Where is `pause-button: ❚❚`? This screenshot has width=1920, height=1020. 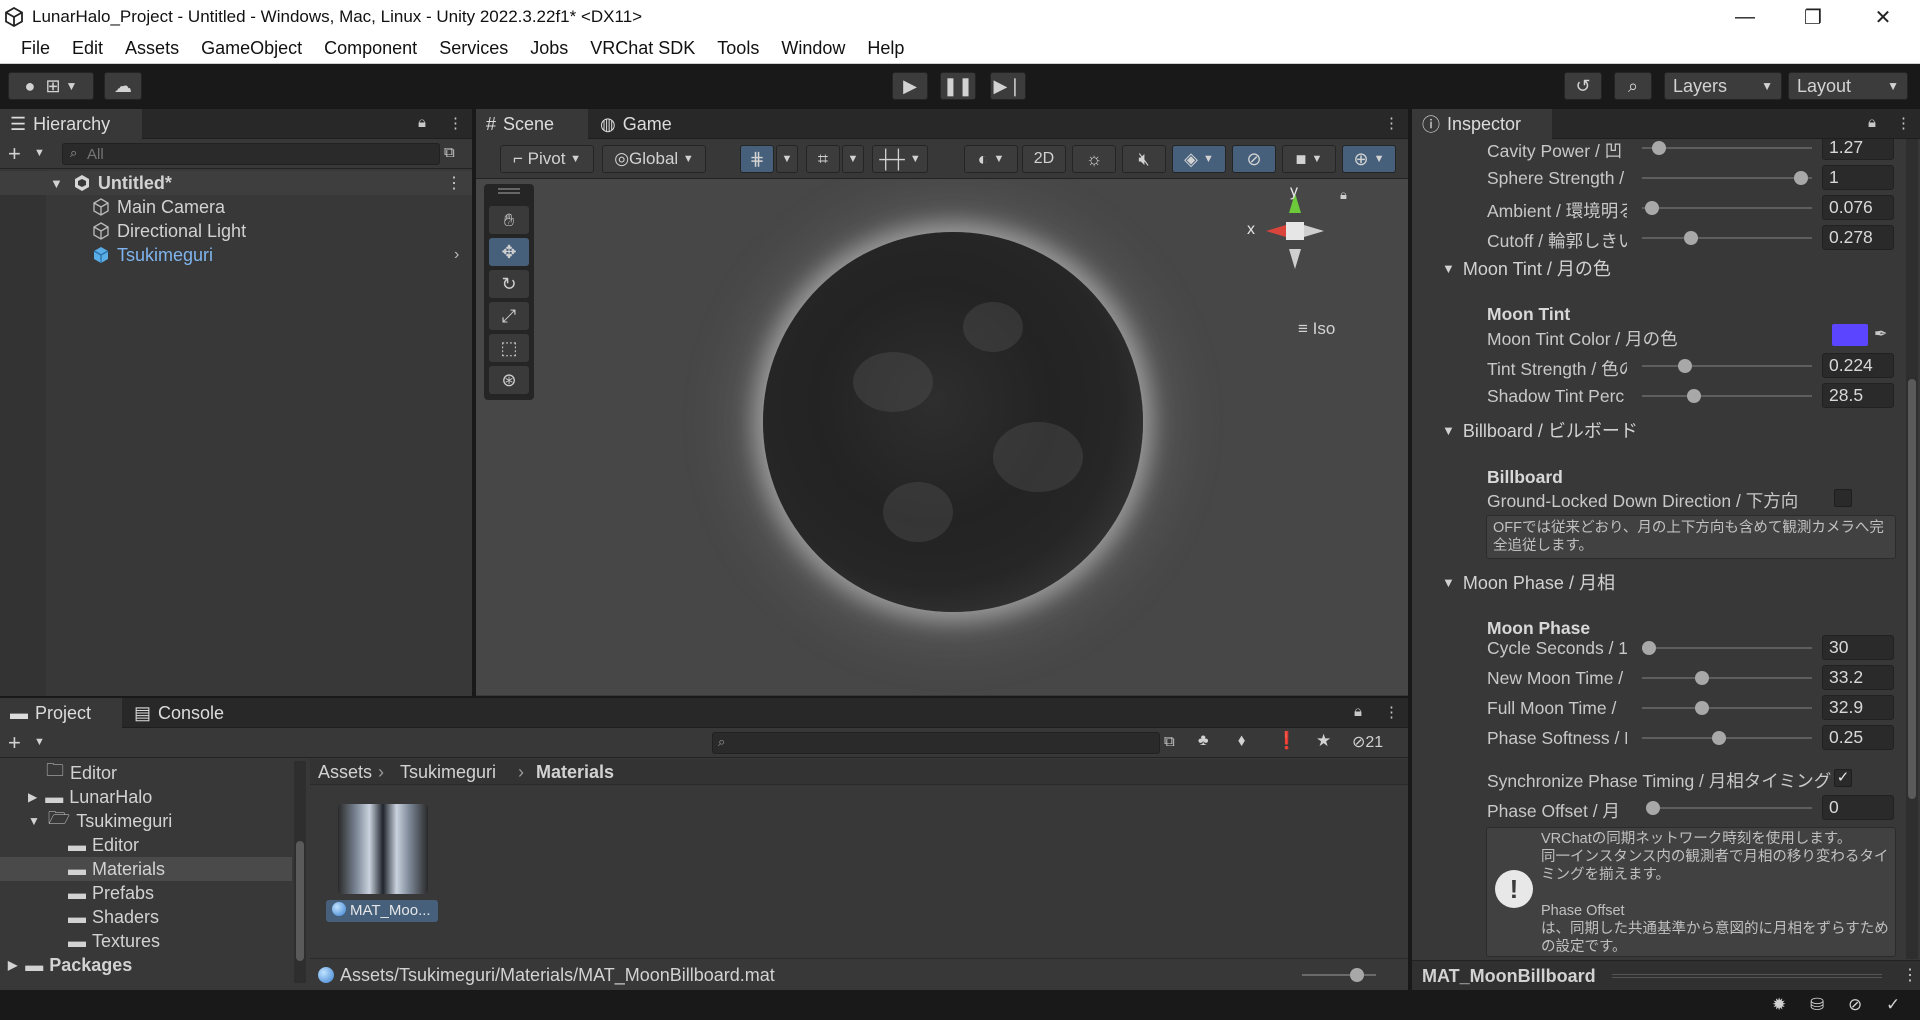
pause-button: ❚❚ is located at coordinates (958, 86).